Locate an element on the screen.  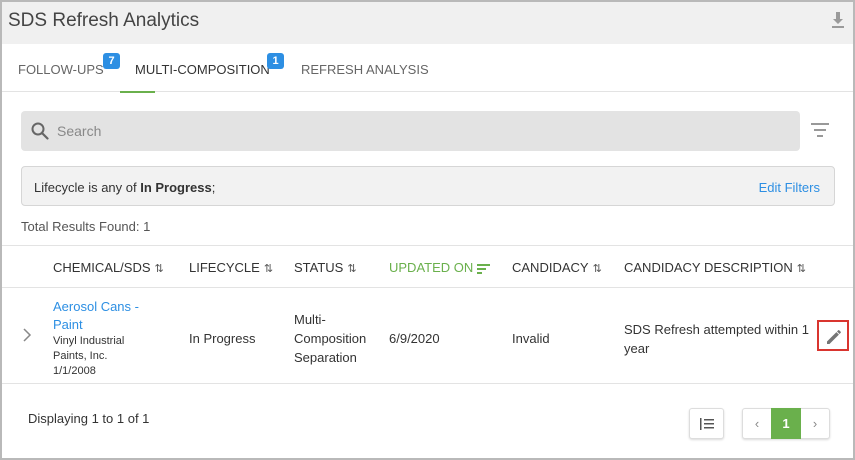
previous-page-button: ‹ is located at coordinates (757, 423).